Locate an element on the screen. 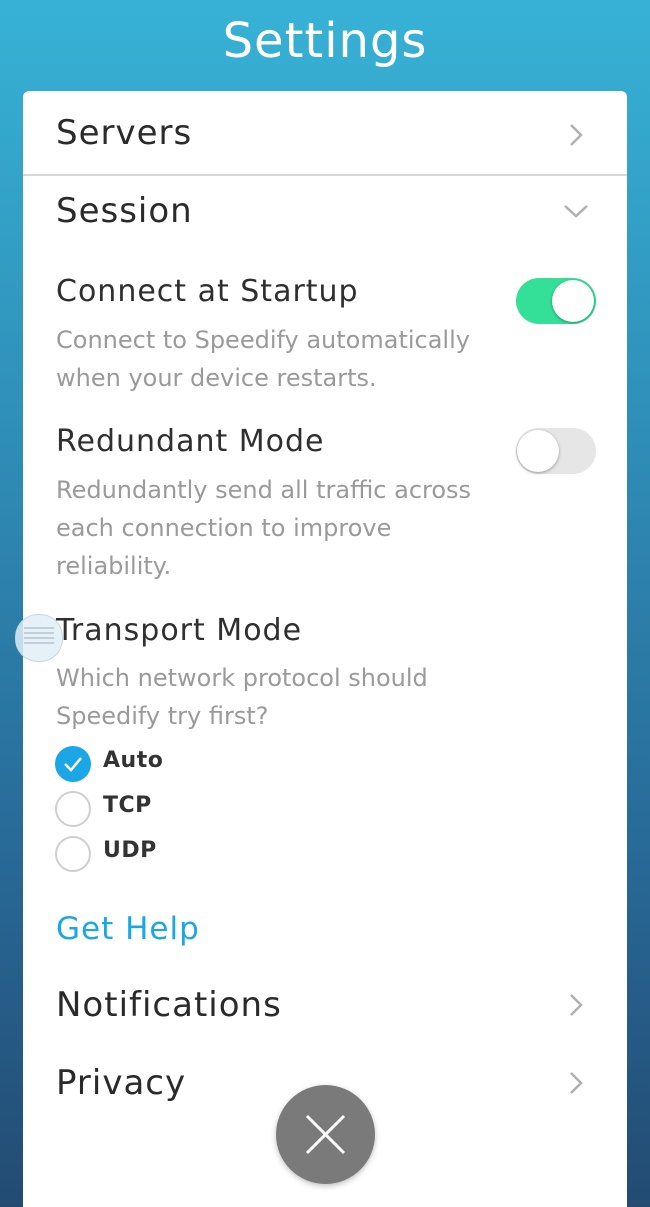 This screenshot has height=1207, width=650. transport-option-udp: UDP is located at coordinates (155, 854).